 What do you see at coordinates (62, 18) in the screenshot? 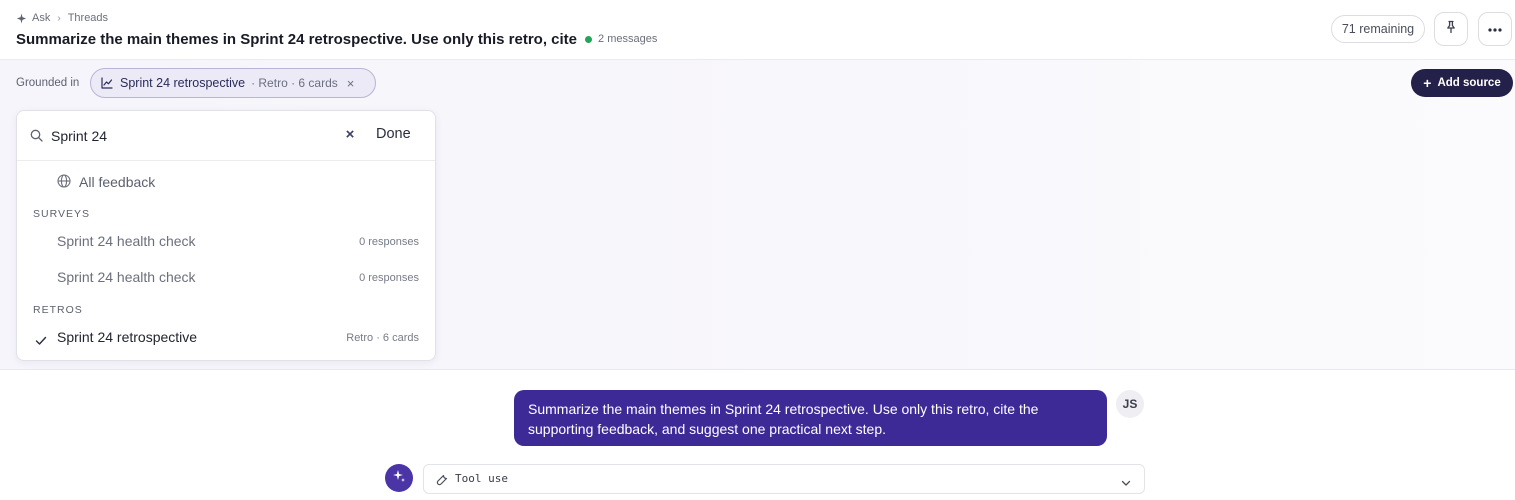
I see `breadcrumb: Ask › Threads` at bounding box center [62, 18].